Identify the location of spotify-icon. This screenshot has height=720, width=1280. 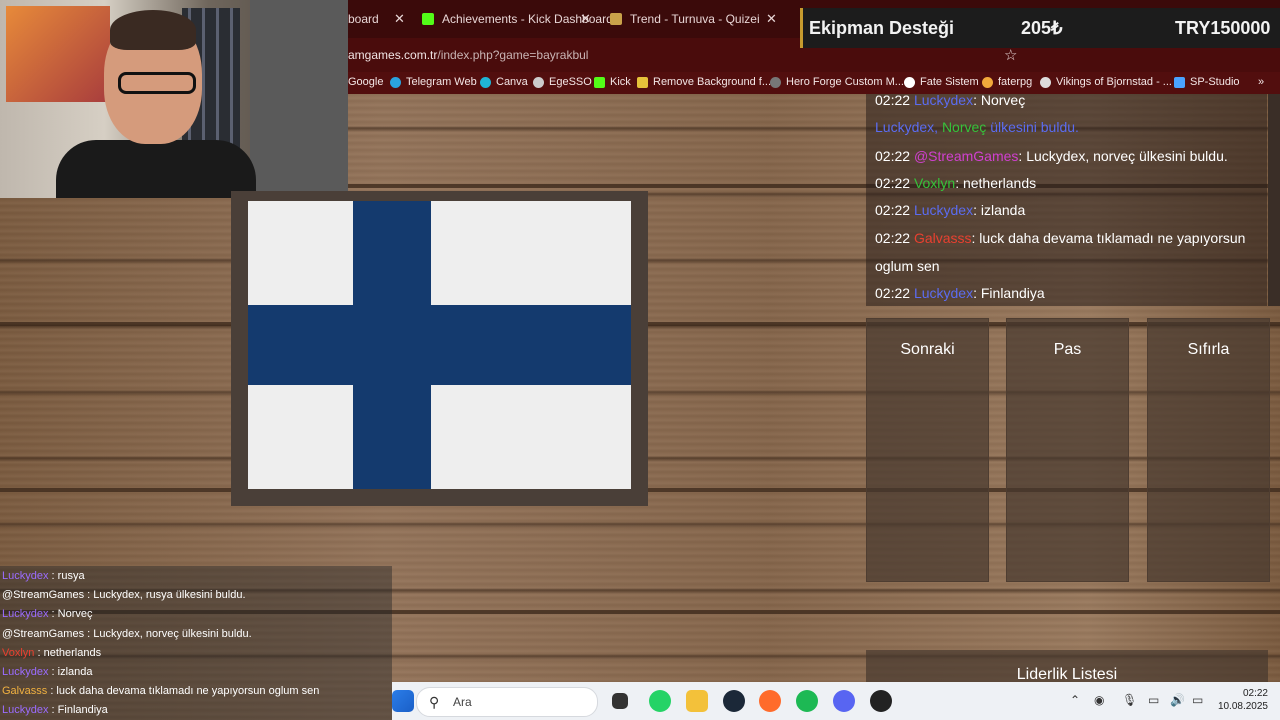
(807, 701).